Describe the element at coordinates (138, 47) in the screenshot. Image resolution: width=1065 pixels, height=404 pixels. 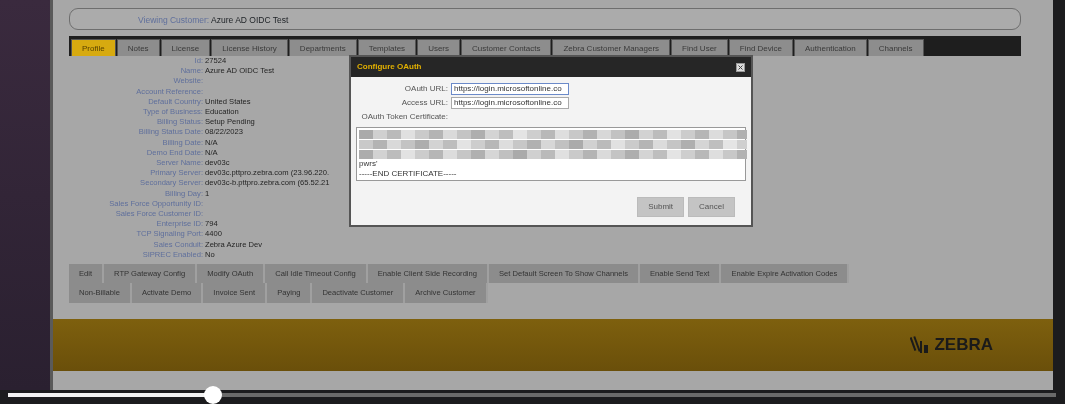
I see `tab: Notes` at that location.